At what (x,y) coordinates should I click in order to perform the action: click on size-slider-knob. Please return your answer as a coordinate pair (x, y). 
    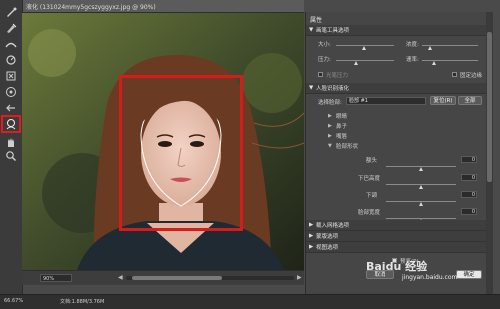
    Looking at the image, I should click on (364, 48).